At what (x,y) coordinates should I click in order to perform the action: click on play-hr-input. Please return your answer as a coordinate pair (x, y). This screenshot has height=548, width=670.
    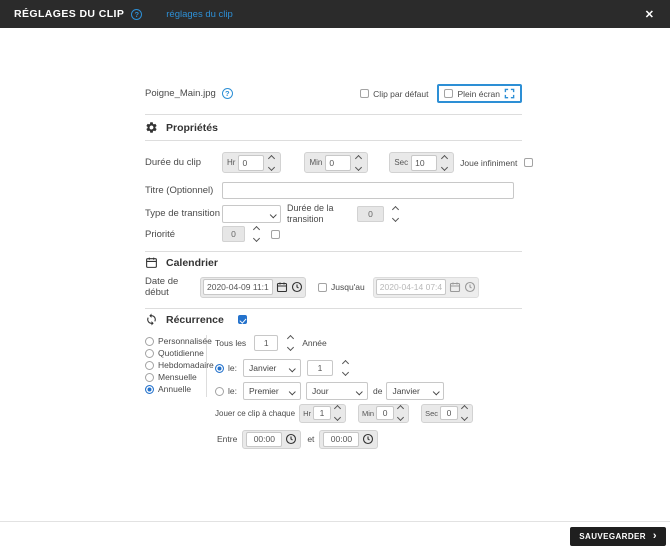
    Looking at the image, I should click on (321, 413).